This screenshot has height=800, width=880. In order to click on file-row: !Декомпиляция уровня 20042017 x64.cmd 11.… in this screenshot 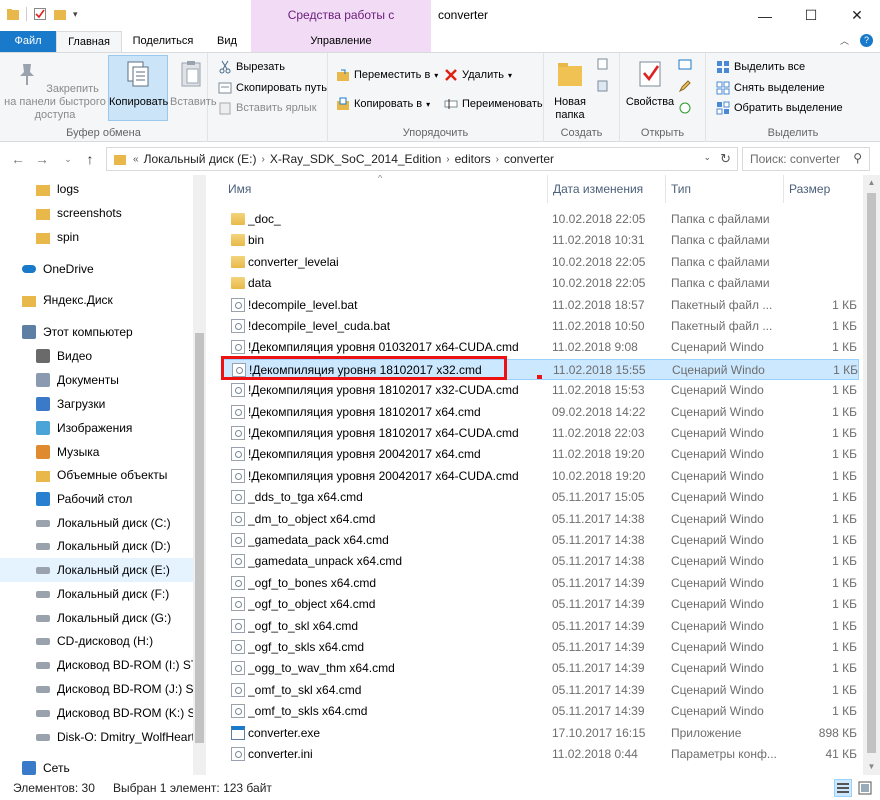, I will do `click(540, 454)`.